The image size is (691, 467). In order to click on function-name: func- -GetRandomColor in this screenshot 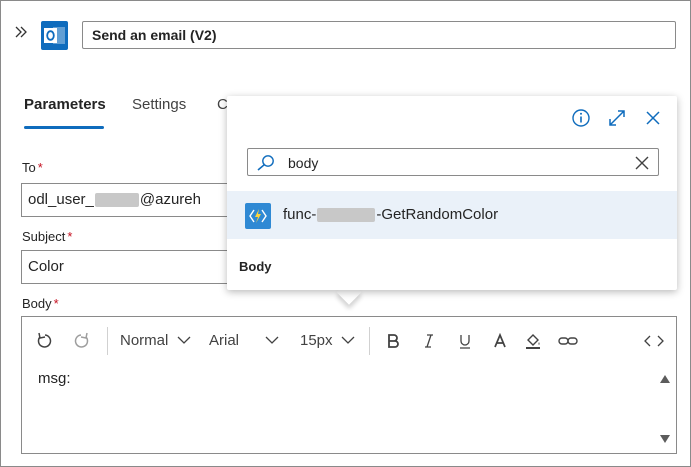, I will do `click(390, 214)`.